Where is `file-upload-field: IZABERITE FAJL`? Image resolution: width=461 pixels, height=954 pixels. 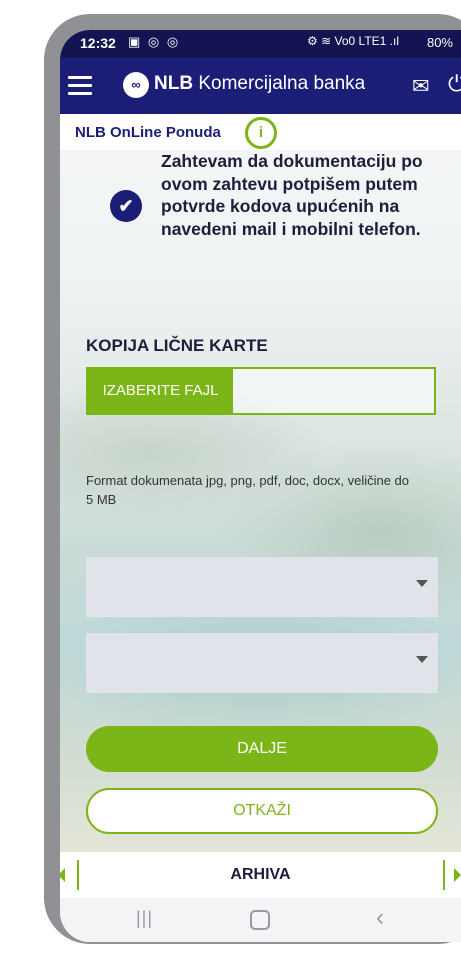 file-upload-field: IZABERITE FAJL is located at coordinates (261, 391).